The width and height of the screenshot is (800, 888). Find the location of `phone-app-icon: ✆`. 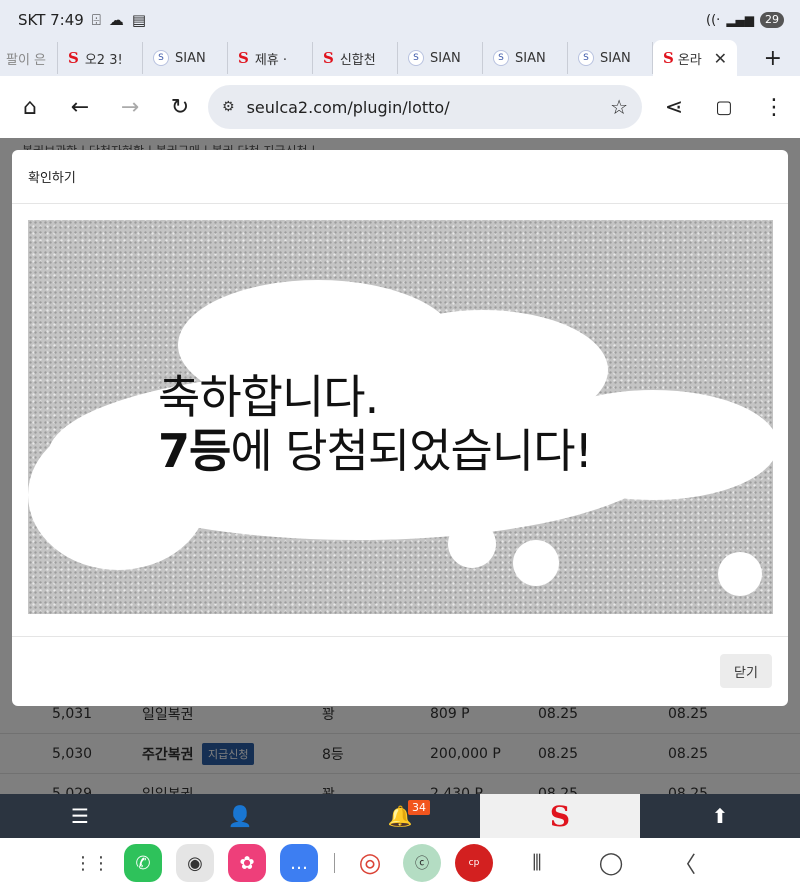

phone-app-icon: ✆ is located at coordinates (143, 863).